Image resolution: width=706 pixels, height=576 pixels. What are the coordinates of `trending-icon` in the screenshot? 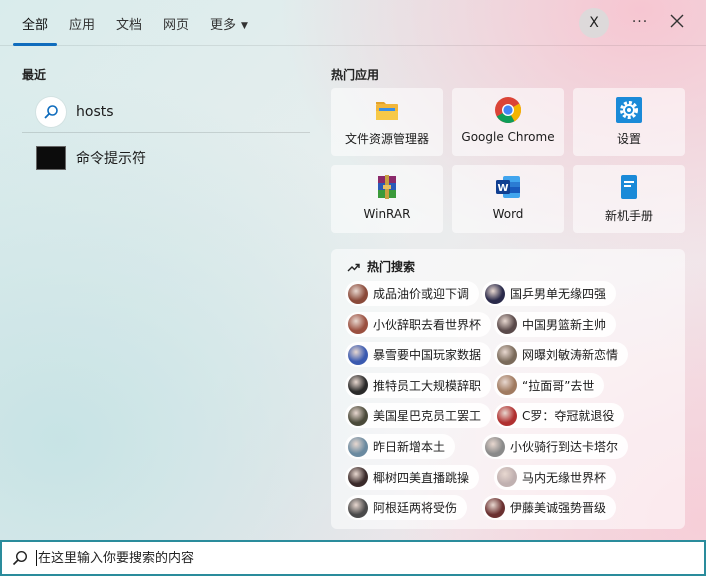 It's located at (353, 267).